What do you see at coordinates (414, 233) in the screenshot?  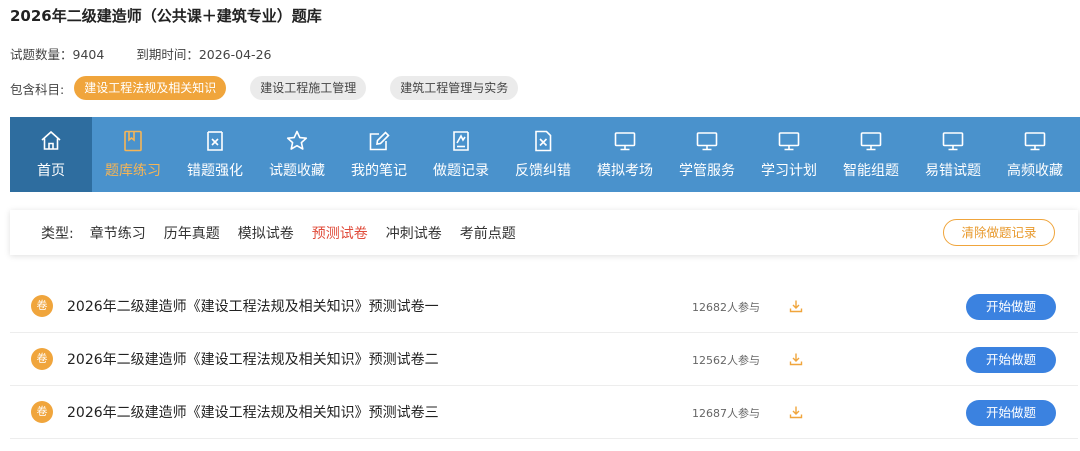 I see `type-sprint-papers: 冲刺试卷` at bounding box center [414, 233].